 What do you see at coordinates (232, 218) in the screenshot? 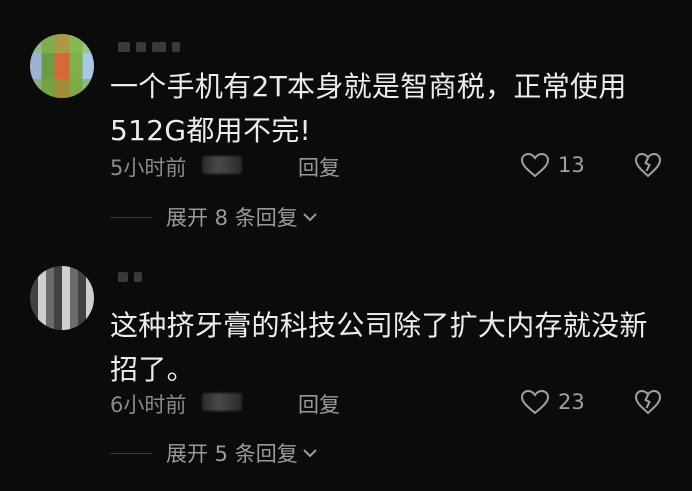
I see `expand-replies-label: 展开 8 条回复` at bounding box center [232, 218].